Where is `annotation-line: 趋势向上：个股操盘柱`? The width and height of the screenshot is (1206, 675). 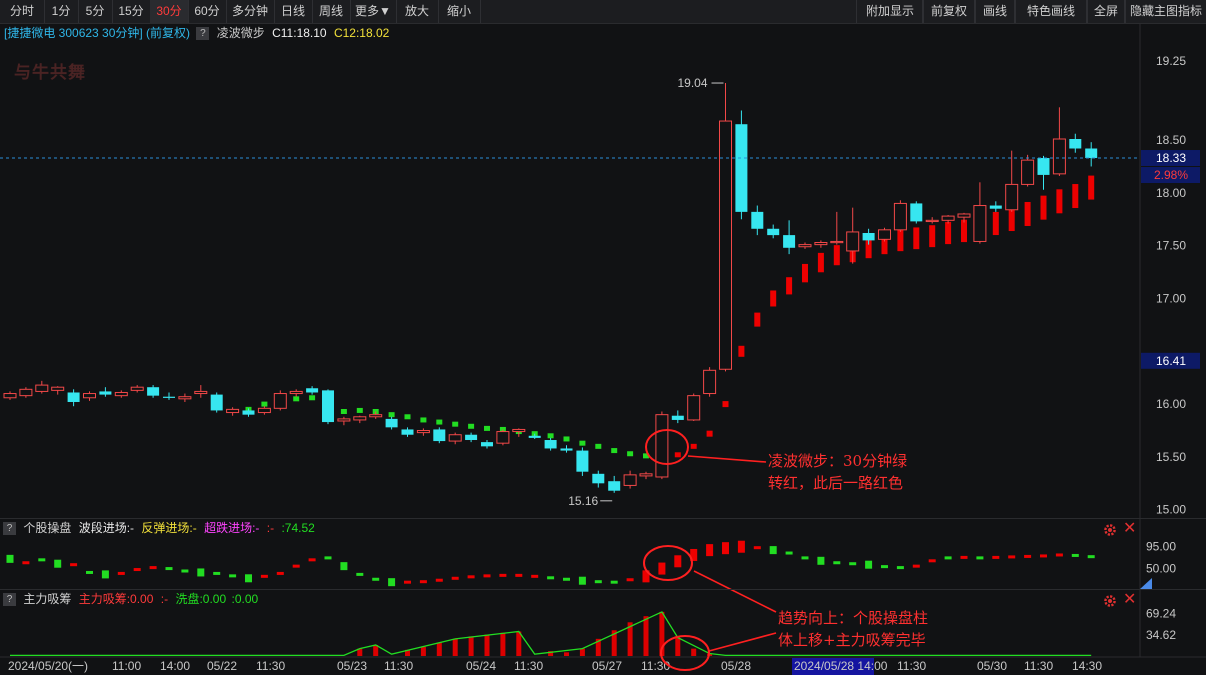 annotation-line: 趋势向上：个股操盘柱 is located at coordinates (853, 618).